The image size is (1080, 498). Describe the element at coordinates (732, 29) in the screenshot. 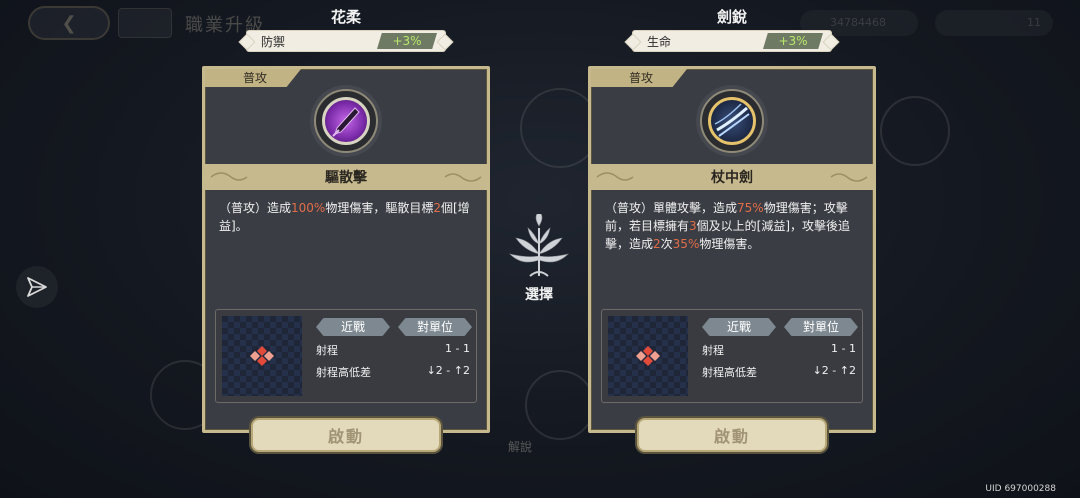

I see `right-class-header: 劍銳 生命 +3%` at that location.